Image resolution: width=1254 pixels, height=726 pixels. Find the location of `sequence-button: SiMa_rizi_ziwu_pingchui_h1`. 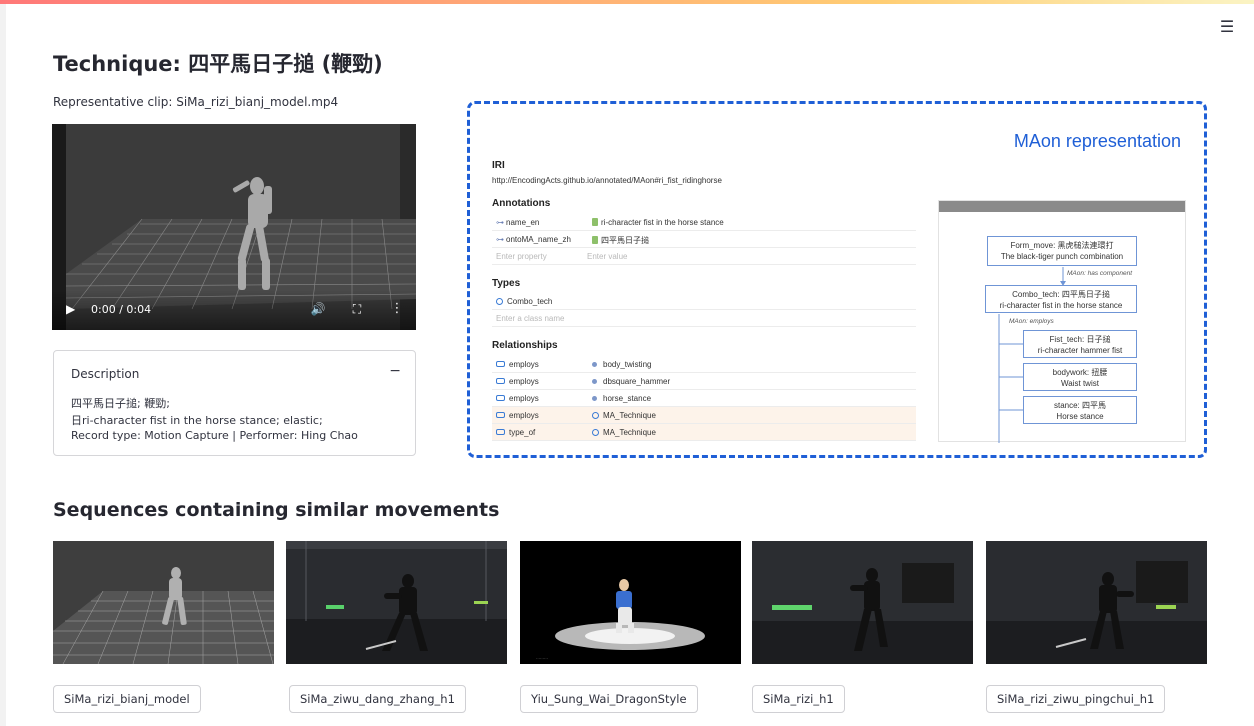

sequence-button: SiMa_rizi_ziwu_pingchui_h1 is located at coordinates (1076, 699).